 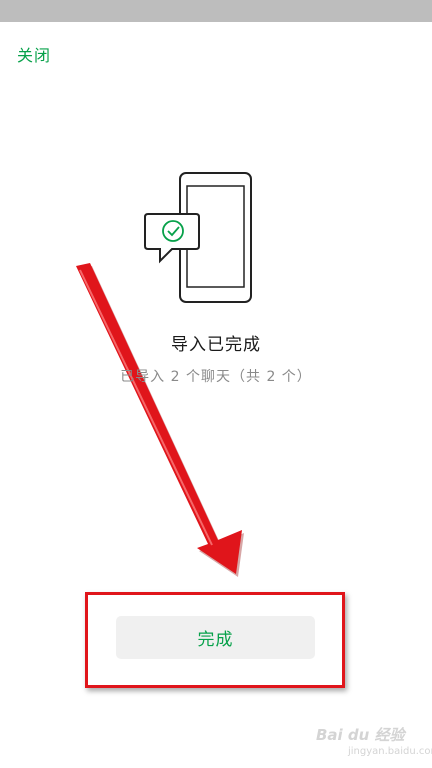 What do you see at coordinates (215, 640) in the screenshot?
I see `red-highlight-box` at bounding box center [215, 640].